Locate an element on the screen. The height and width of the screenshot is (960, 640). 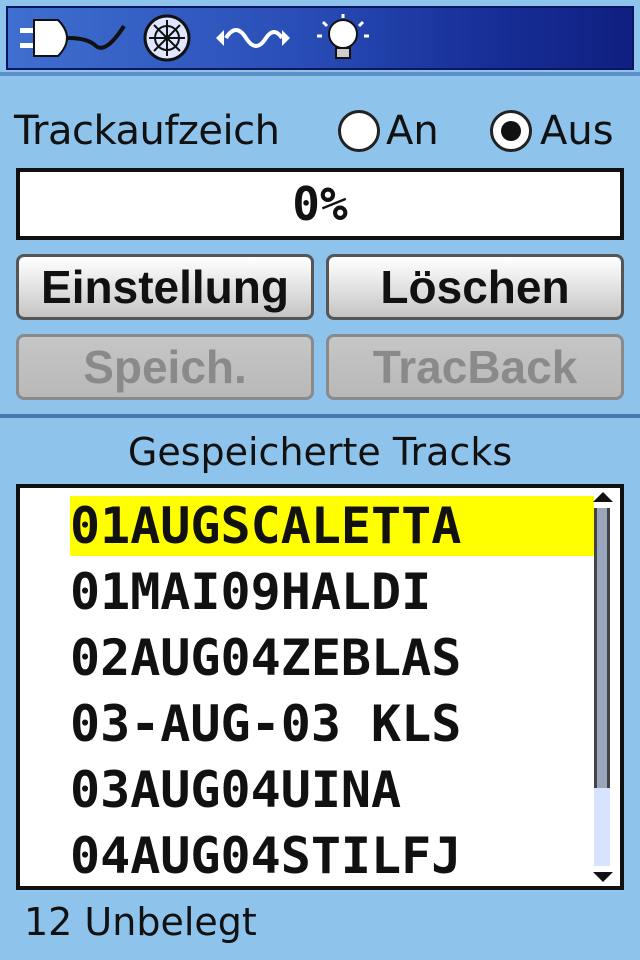
status-bar is located at coordinates (320, 38).